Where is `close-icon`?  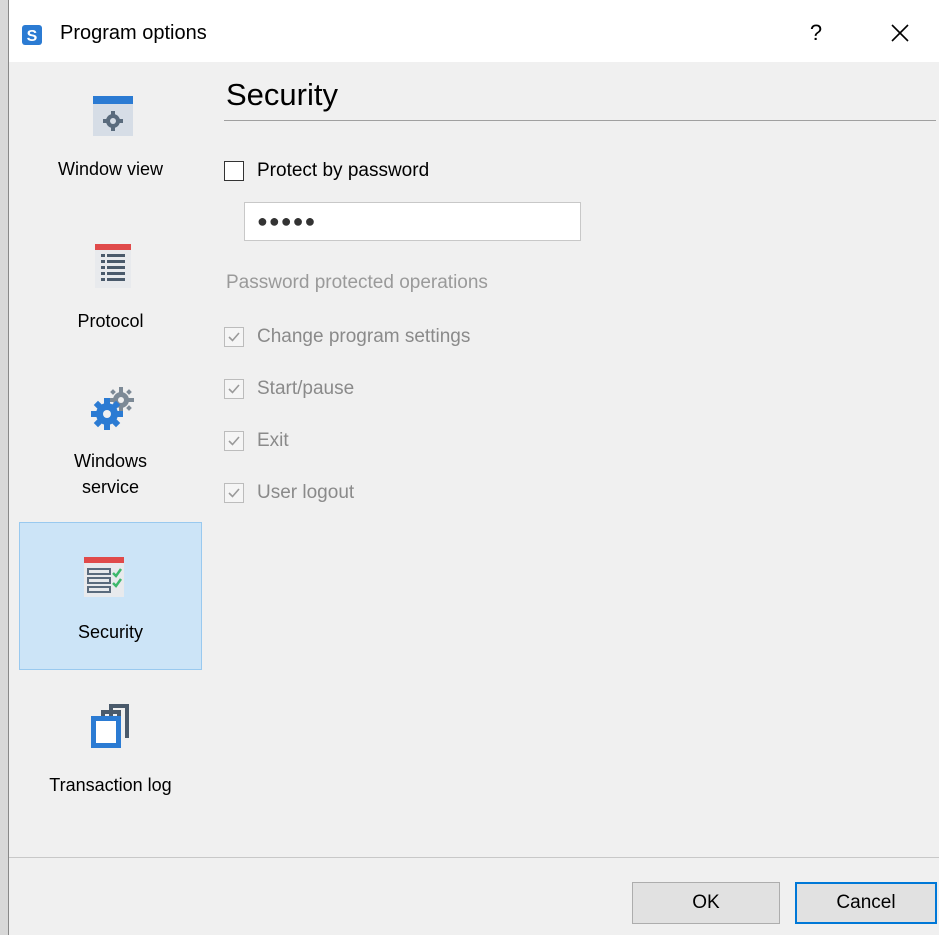
close-icon is located at coordinates (900, 33).